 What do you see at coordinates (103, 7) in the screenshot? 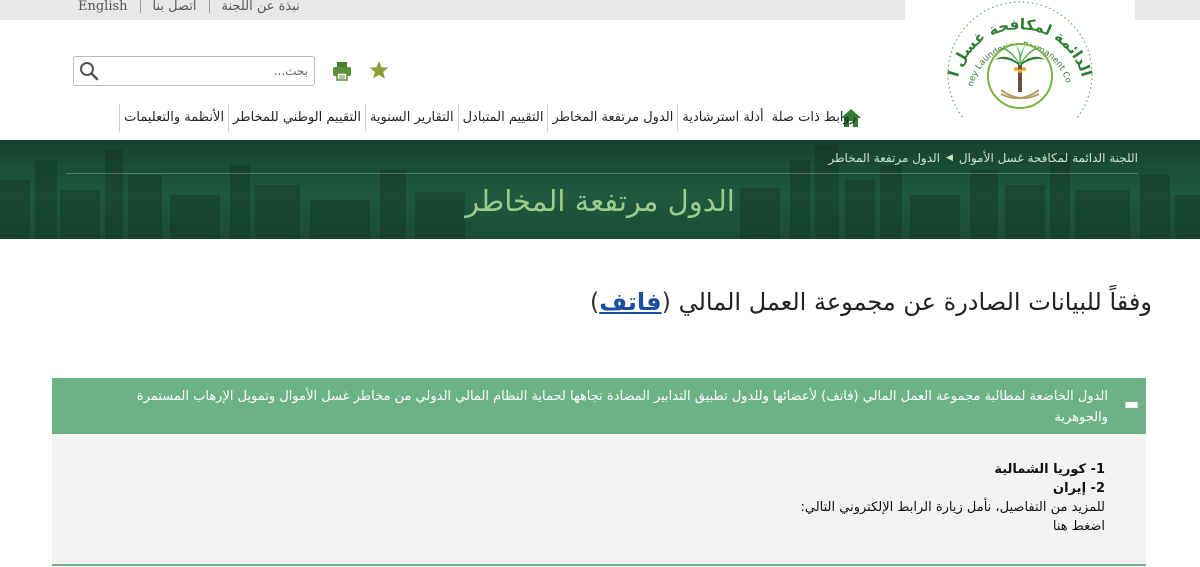
I see `english-link: English` at bounding box center [103, 7].